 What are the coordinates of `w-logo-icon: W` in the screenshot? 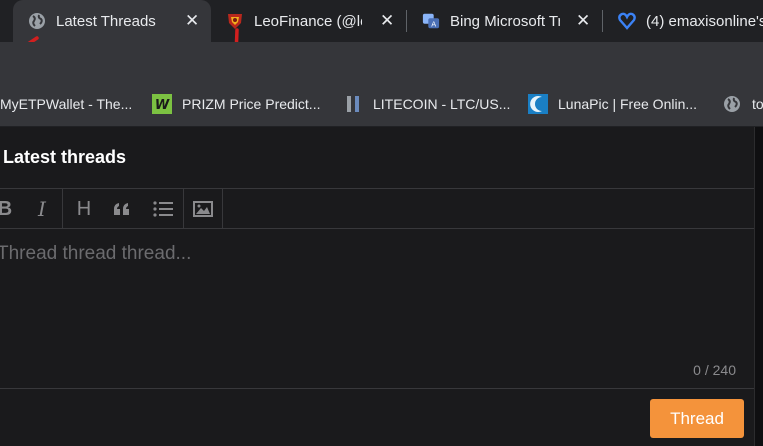 It's located at (162, 104).